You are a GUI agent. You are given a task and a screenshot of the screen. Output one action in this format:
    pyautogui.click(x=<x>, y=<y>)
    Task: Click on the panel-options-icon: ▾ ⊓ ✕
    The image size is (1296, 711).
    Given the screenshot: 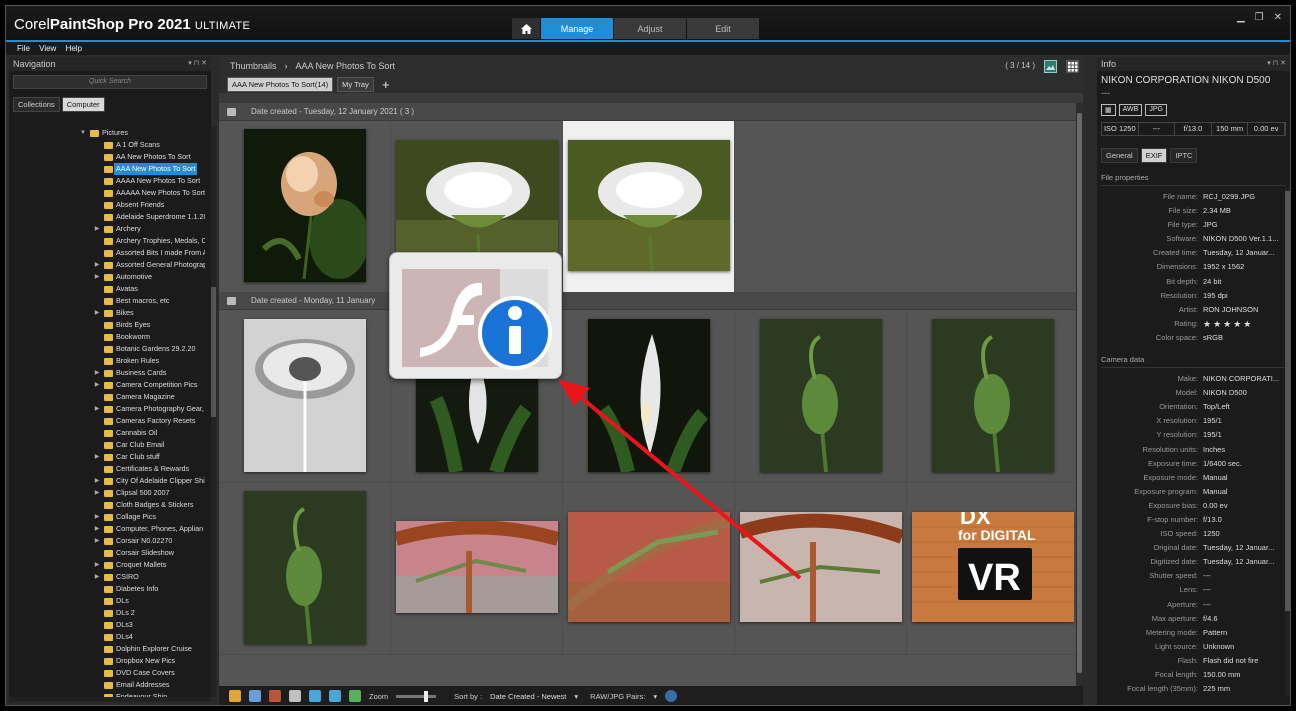 What is the action you would take?
    pyautogui.click(x=1276, y=64)
    